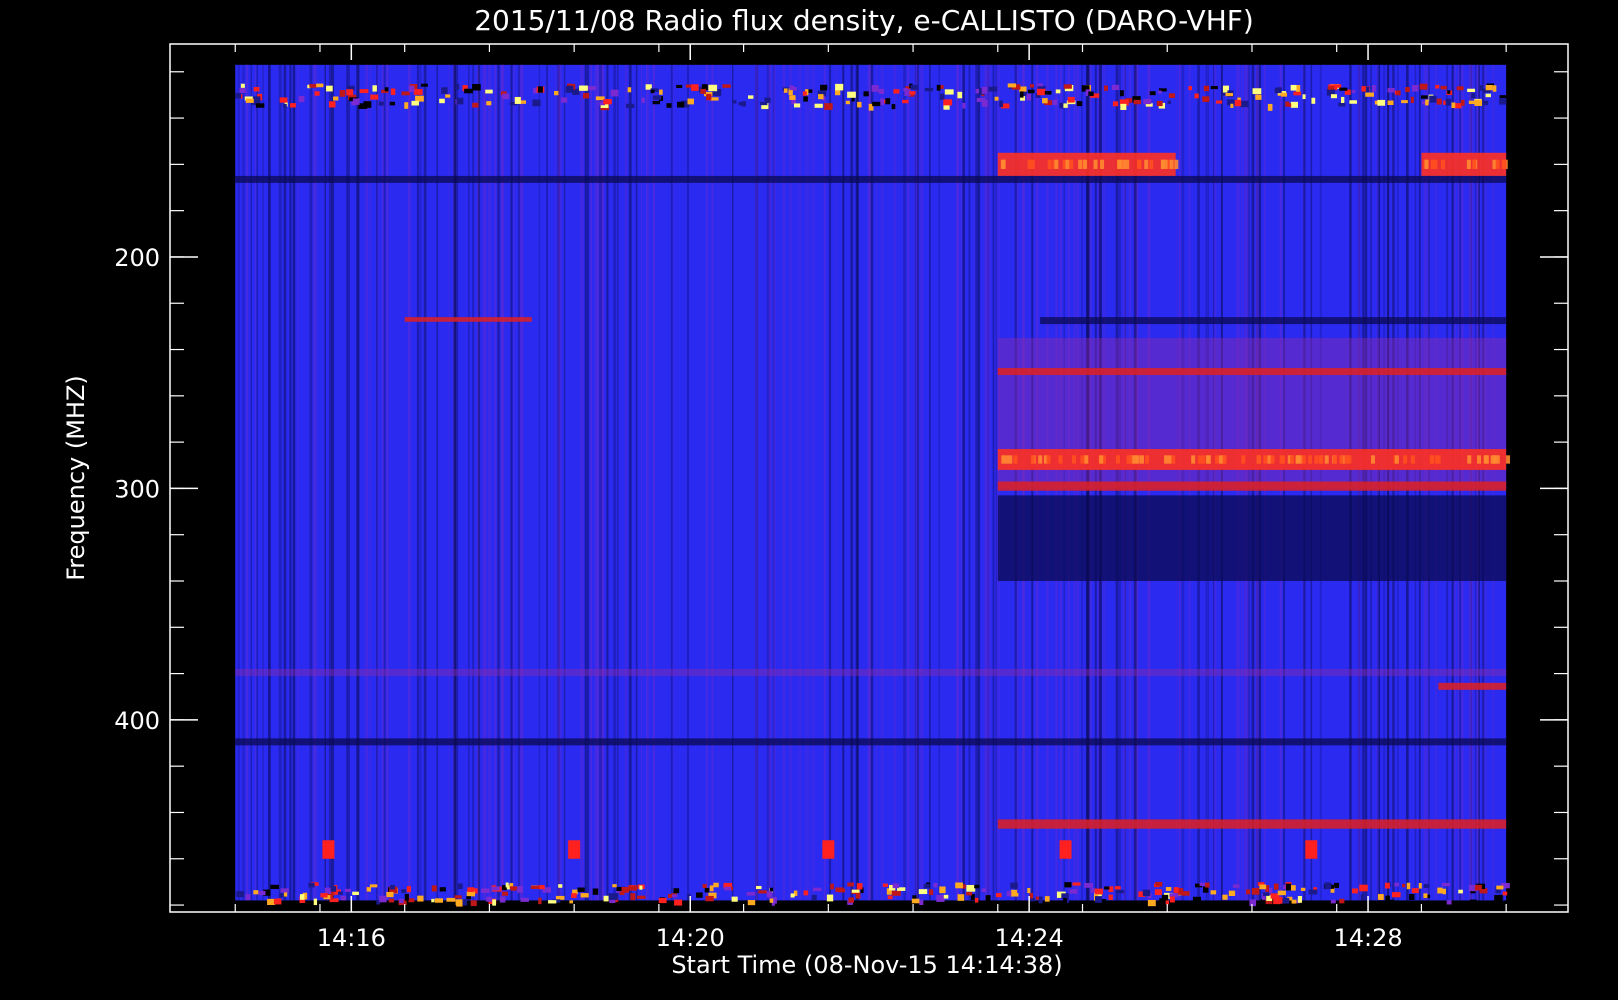 The height and width of the screenshot is (1000, 1618). I want to click on x-tick-label: 14:24, so click(1029, 938).